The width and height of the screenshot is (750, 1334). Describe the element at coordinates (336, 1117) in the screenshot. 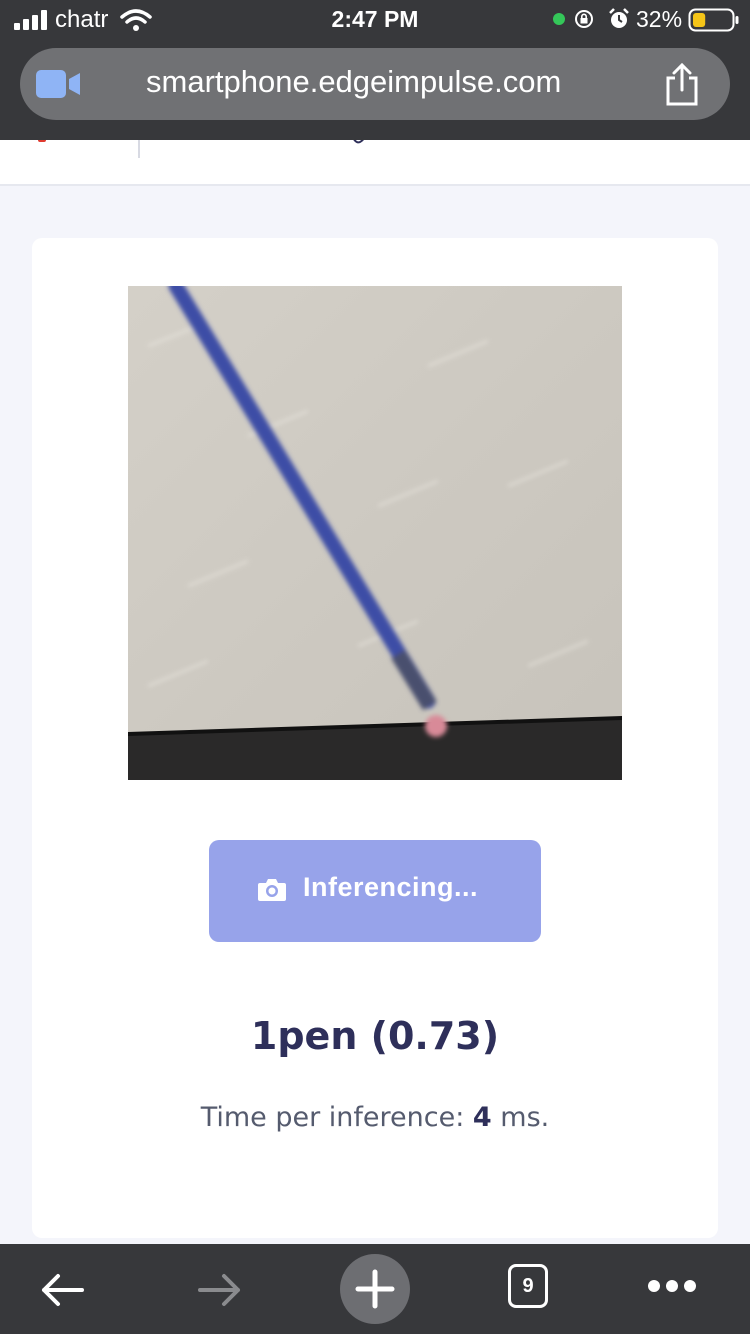

I see `timing-label: Time per inference:` at that location.